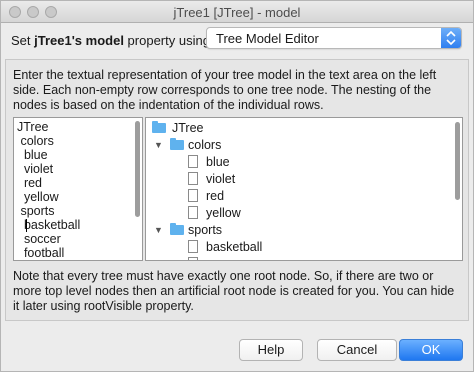  What do you see at coordinates (38, 197) in the screenshot?
I see `text-line: yellow` at bounding box center [38, 197].